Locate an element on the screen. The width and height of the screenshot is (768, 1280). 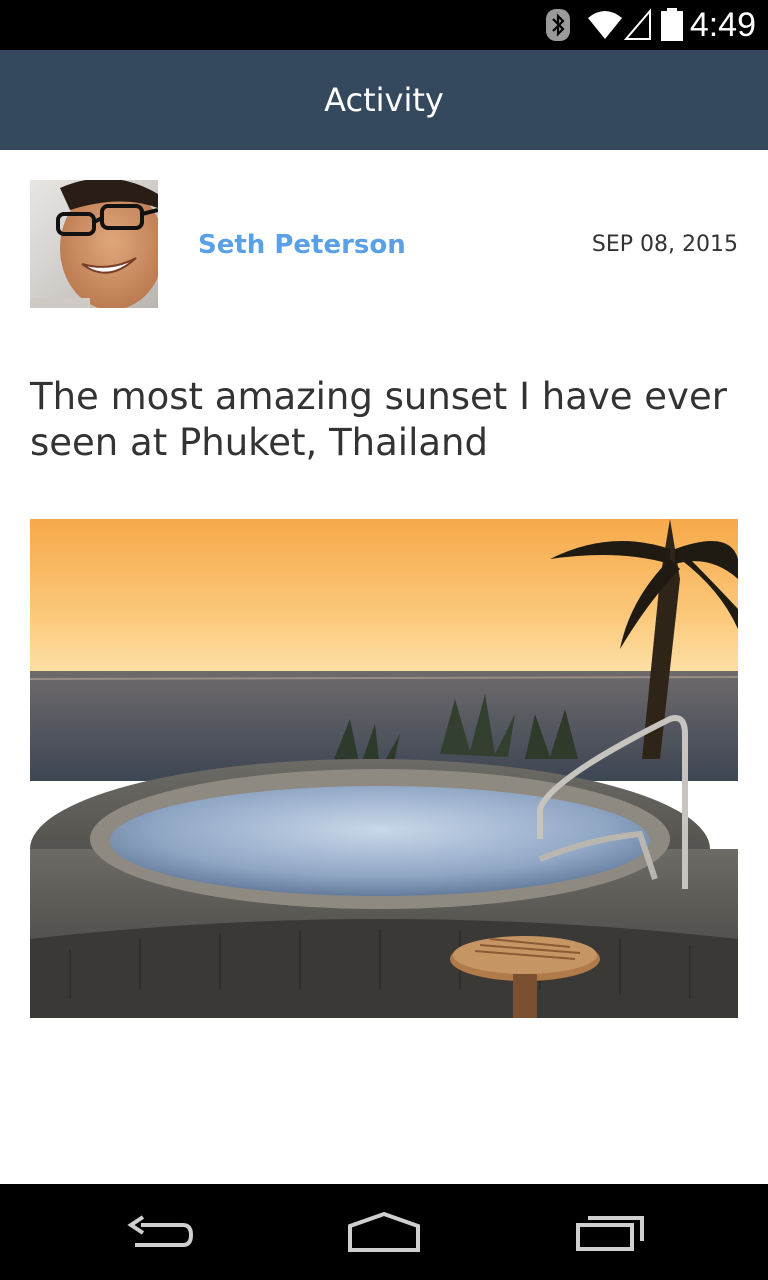
back-icon is located at coordinates (160, 1231).